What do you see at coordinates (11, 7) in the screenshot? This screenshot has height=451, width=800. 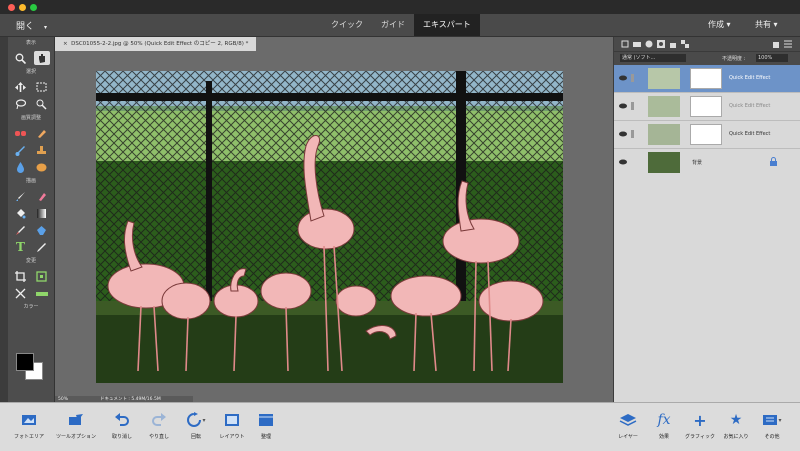 I see `close-window-button` at bounding box center [11, 7].